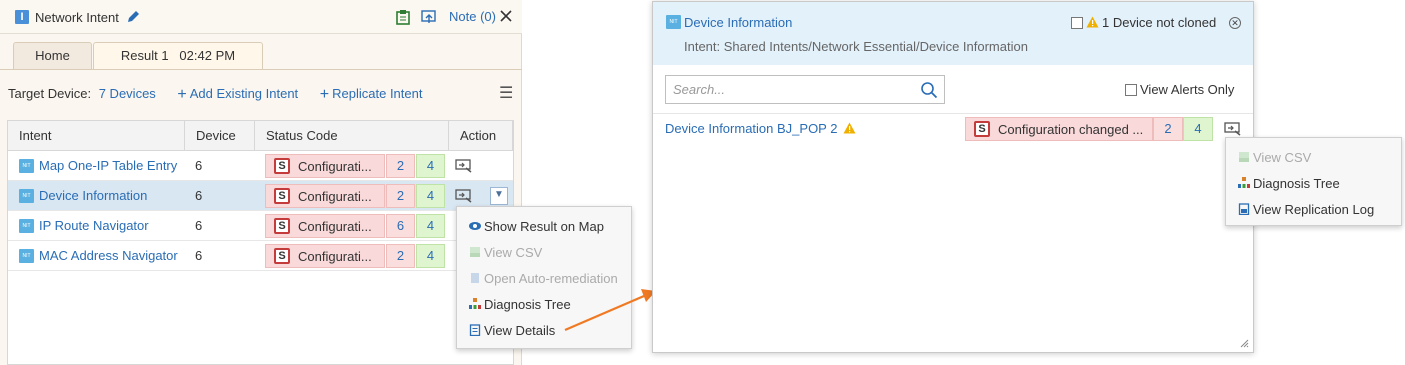 The image size is (1405, 365). I want to click on menu-item-diagnosis-tree: Diagnosis Tree, so click(1289, 186).